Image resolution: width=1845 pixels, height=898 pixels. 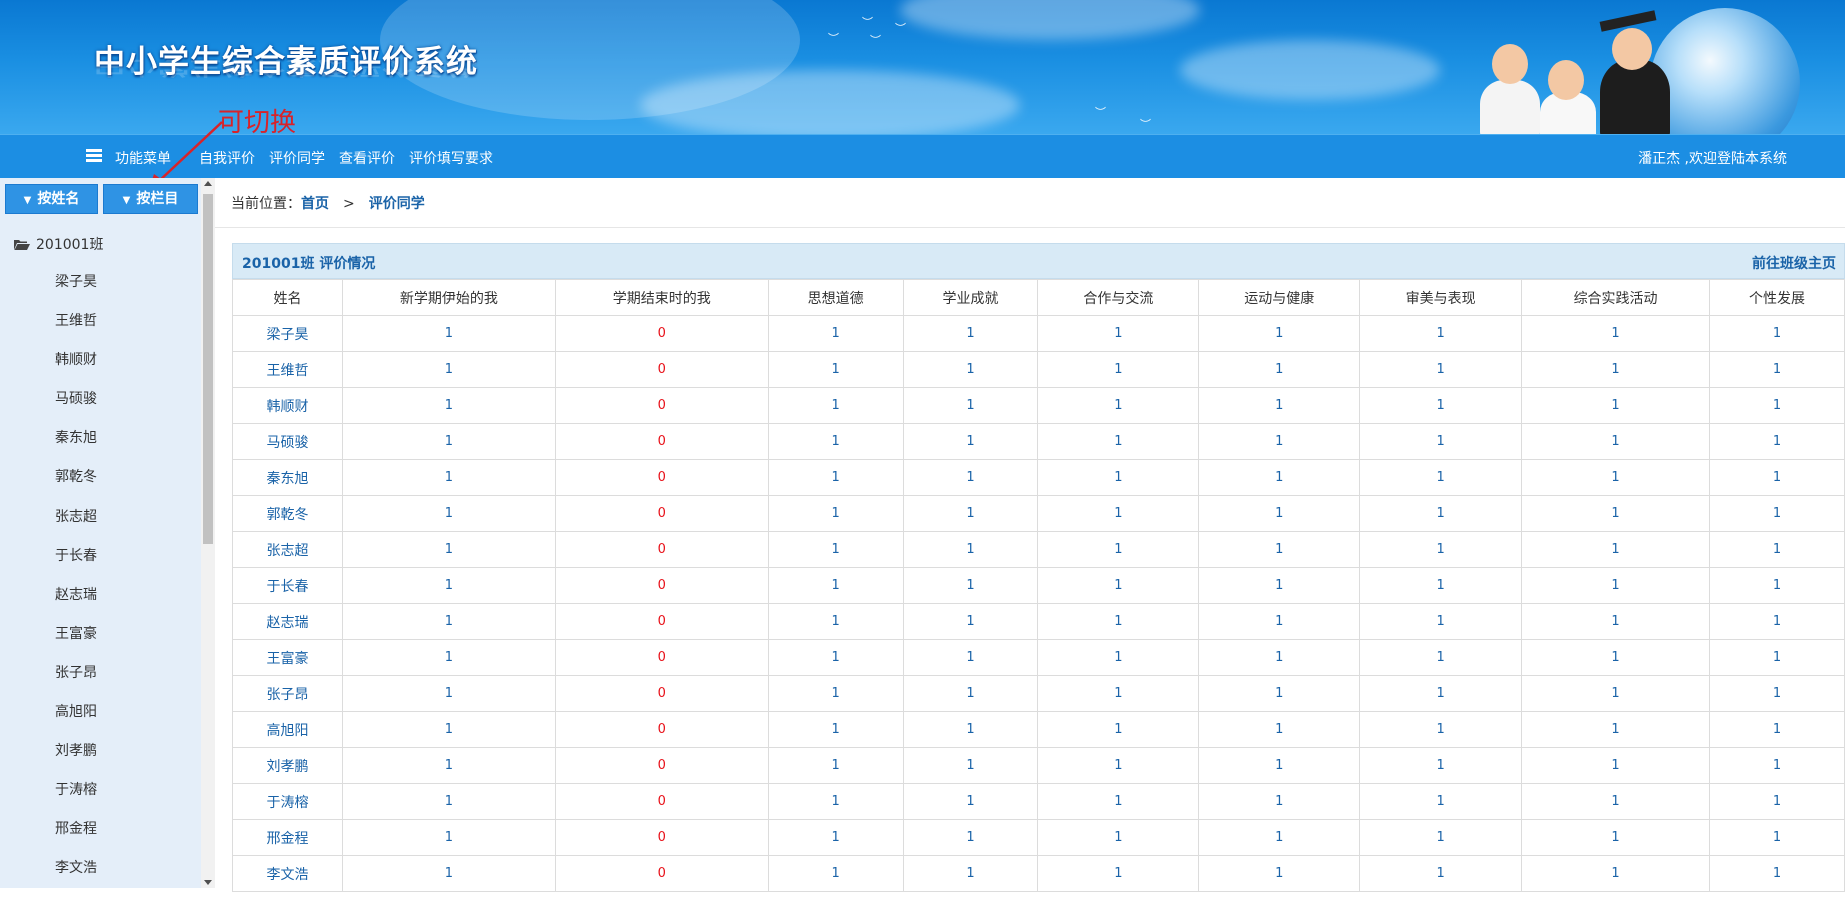 I want to click on student-name-link: 秦东旭, so click(x=287, y=477).